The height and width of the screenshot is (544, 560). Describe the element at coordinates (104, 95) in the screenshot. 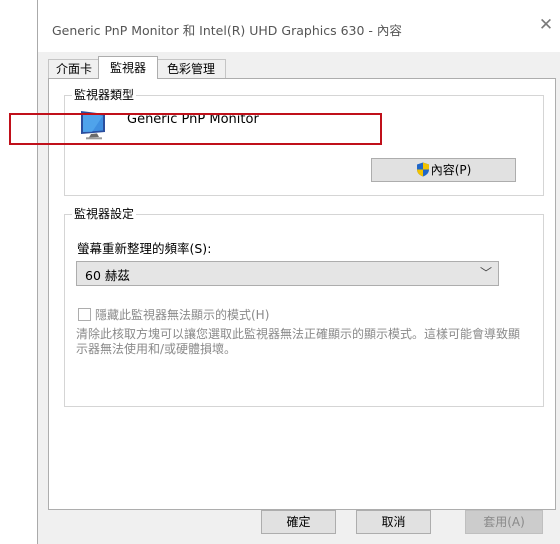

I see `monitor-type-group-title: 監視器類型` at that location.